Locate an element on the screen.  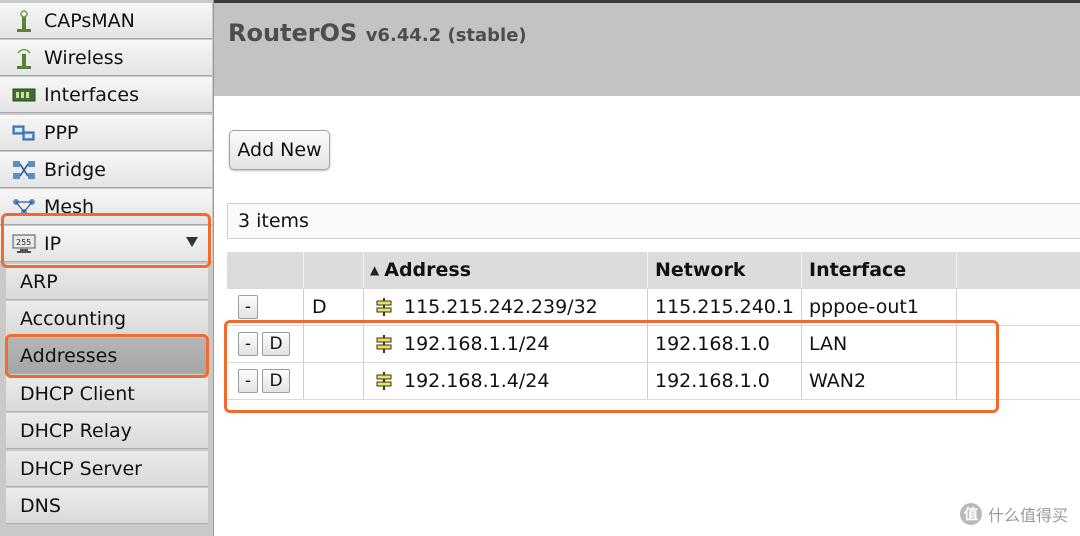
sidebar-subitem-dhcp-client: DHCP Client is located at coordinates (107, 394).